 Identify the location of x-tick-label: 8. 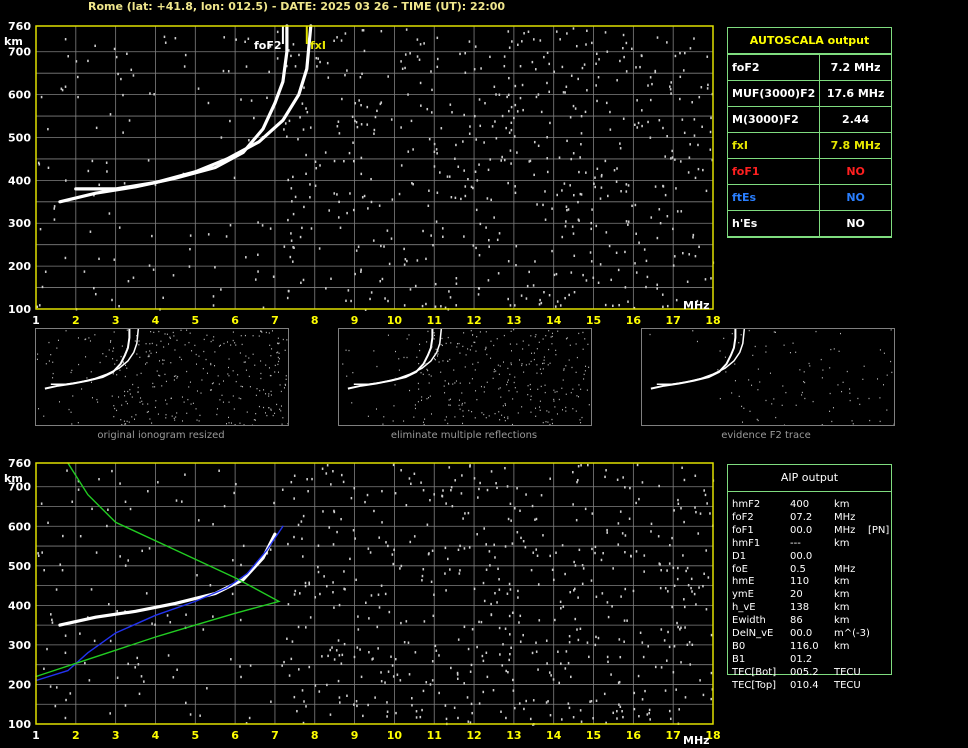
(315, 735).